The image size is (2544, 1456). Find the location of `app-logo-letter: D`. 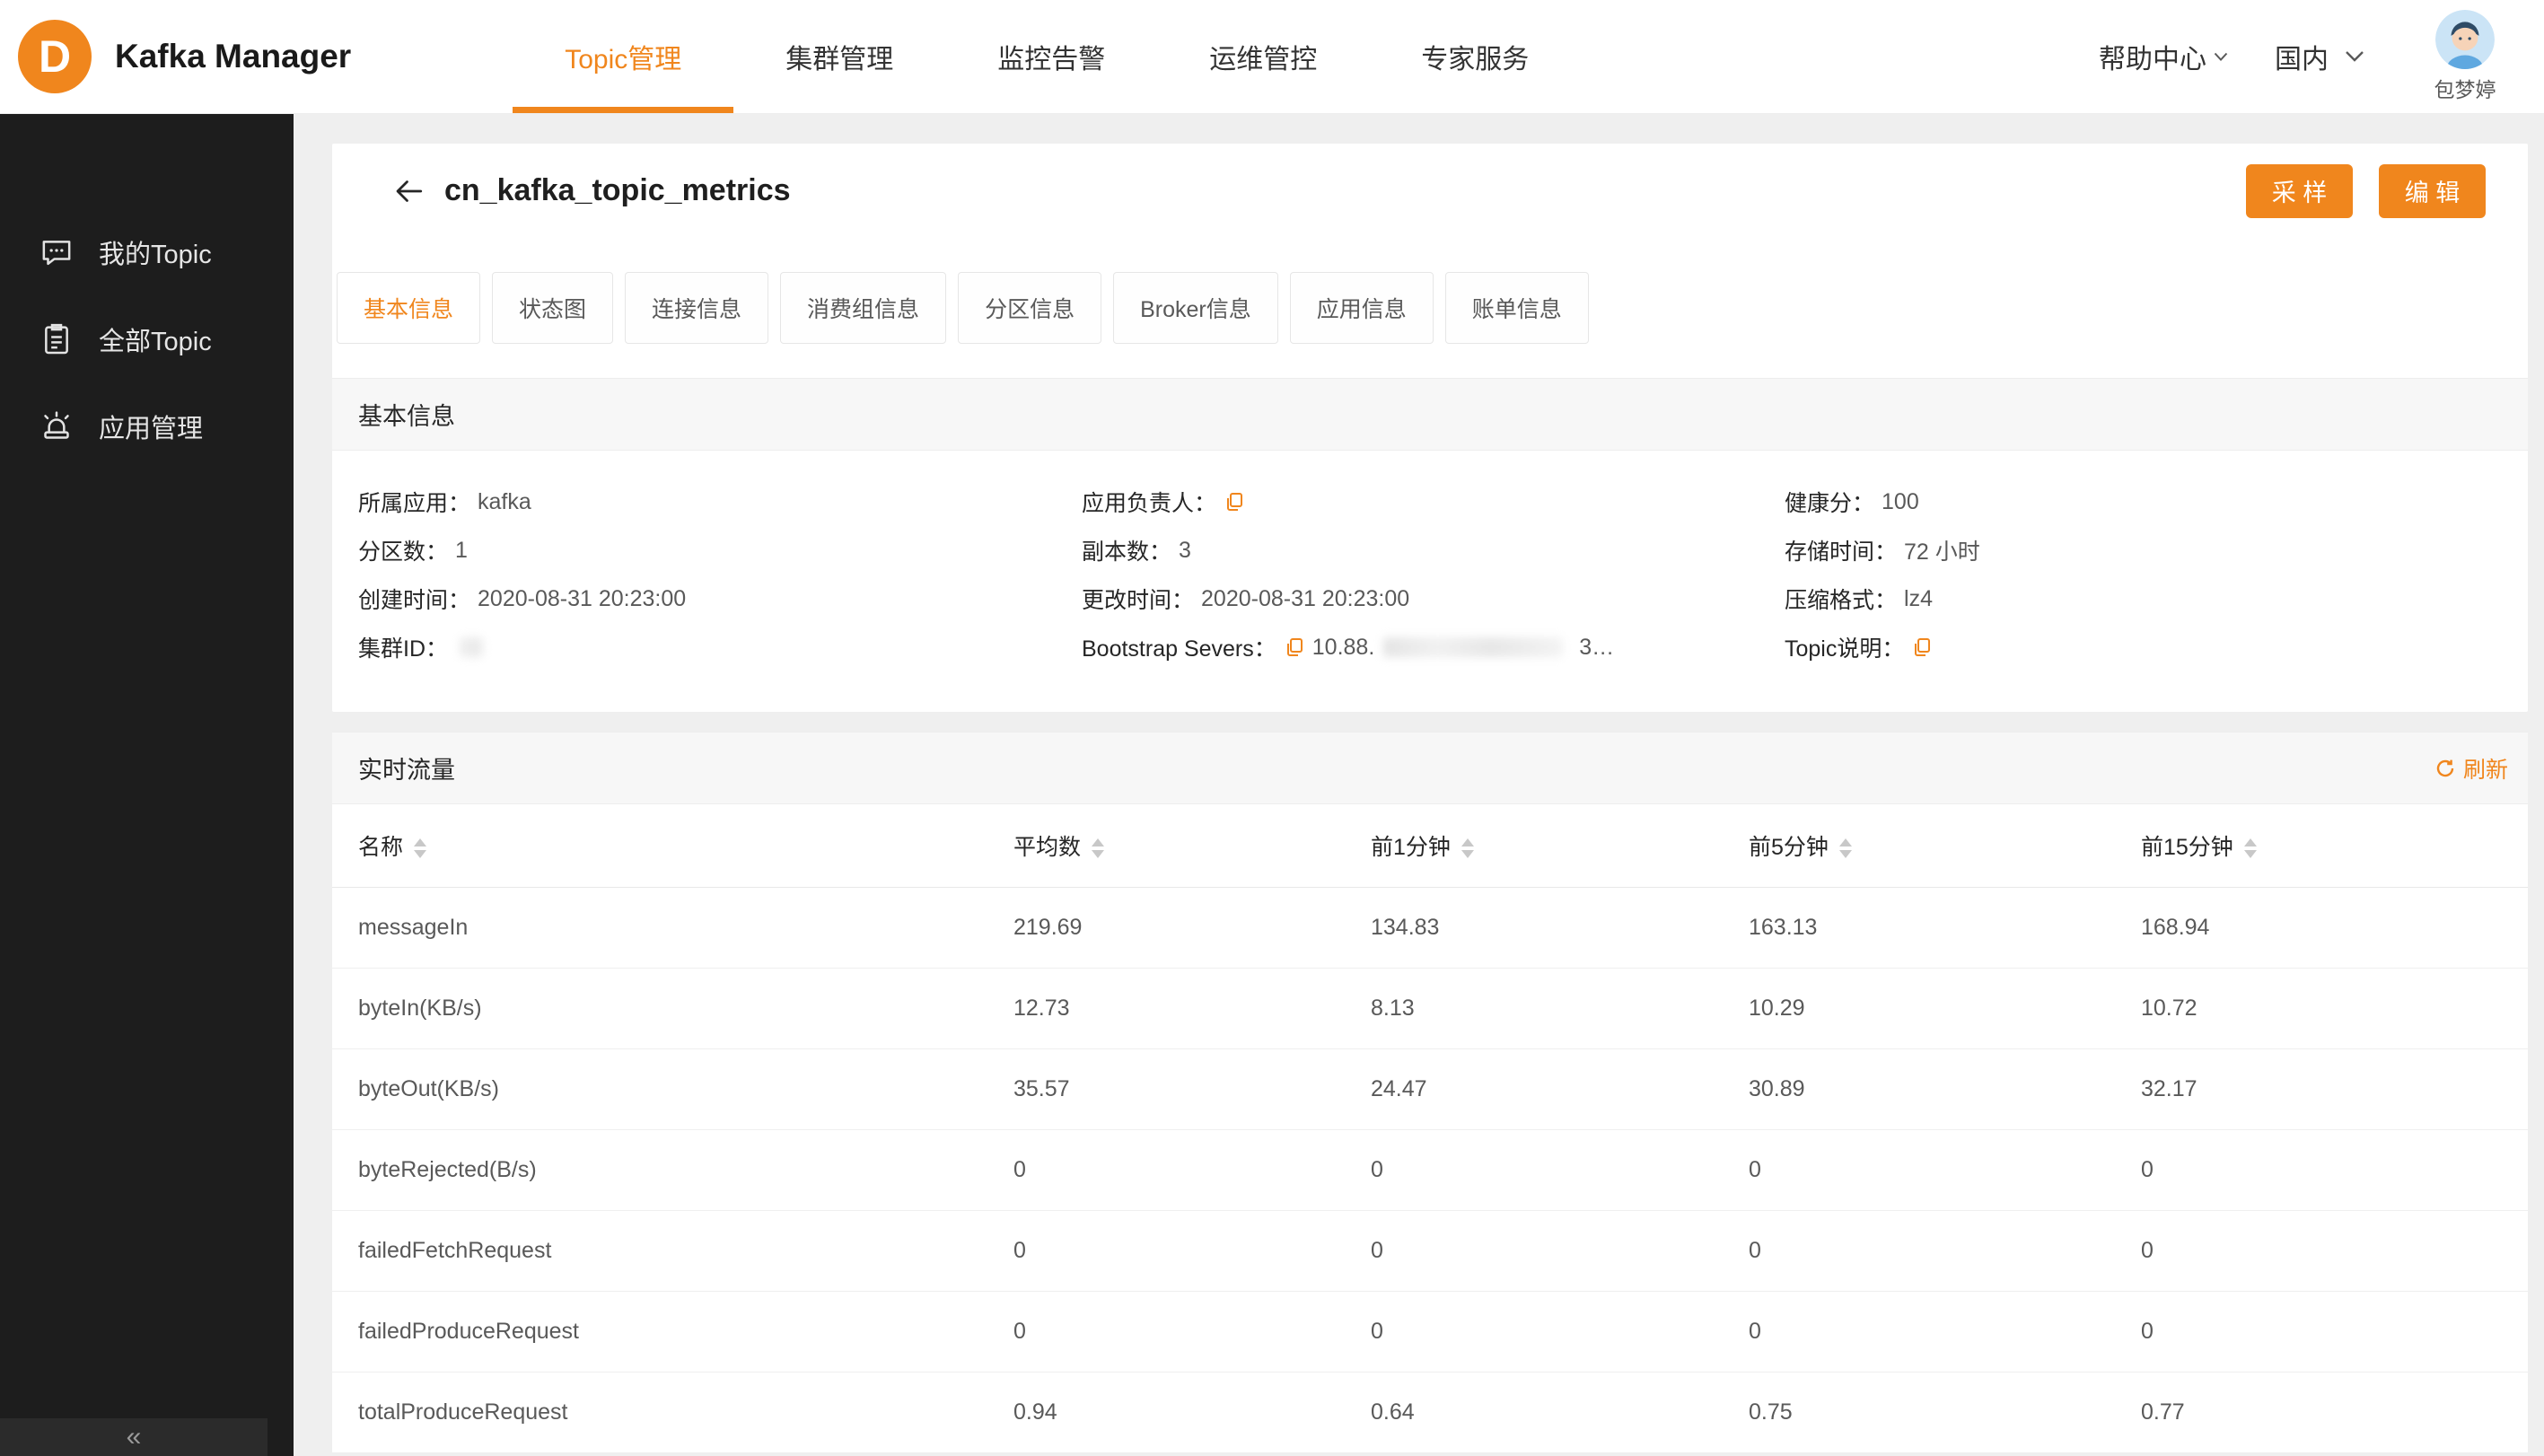

app-logo-letter: D is located at coordinates (55, 57).